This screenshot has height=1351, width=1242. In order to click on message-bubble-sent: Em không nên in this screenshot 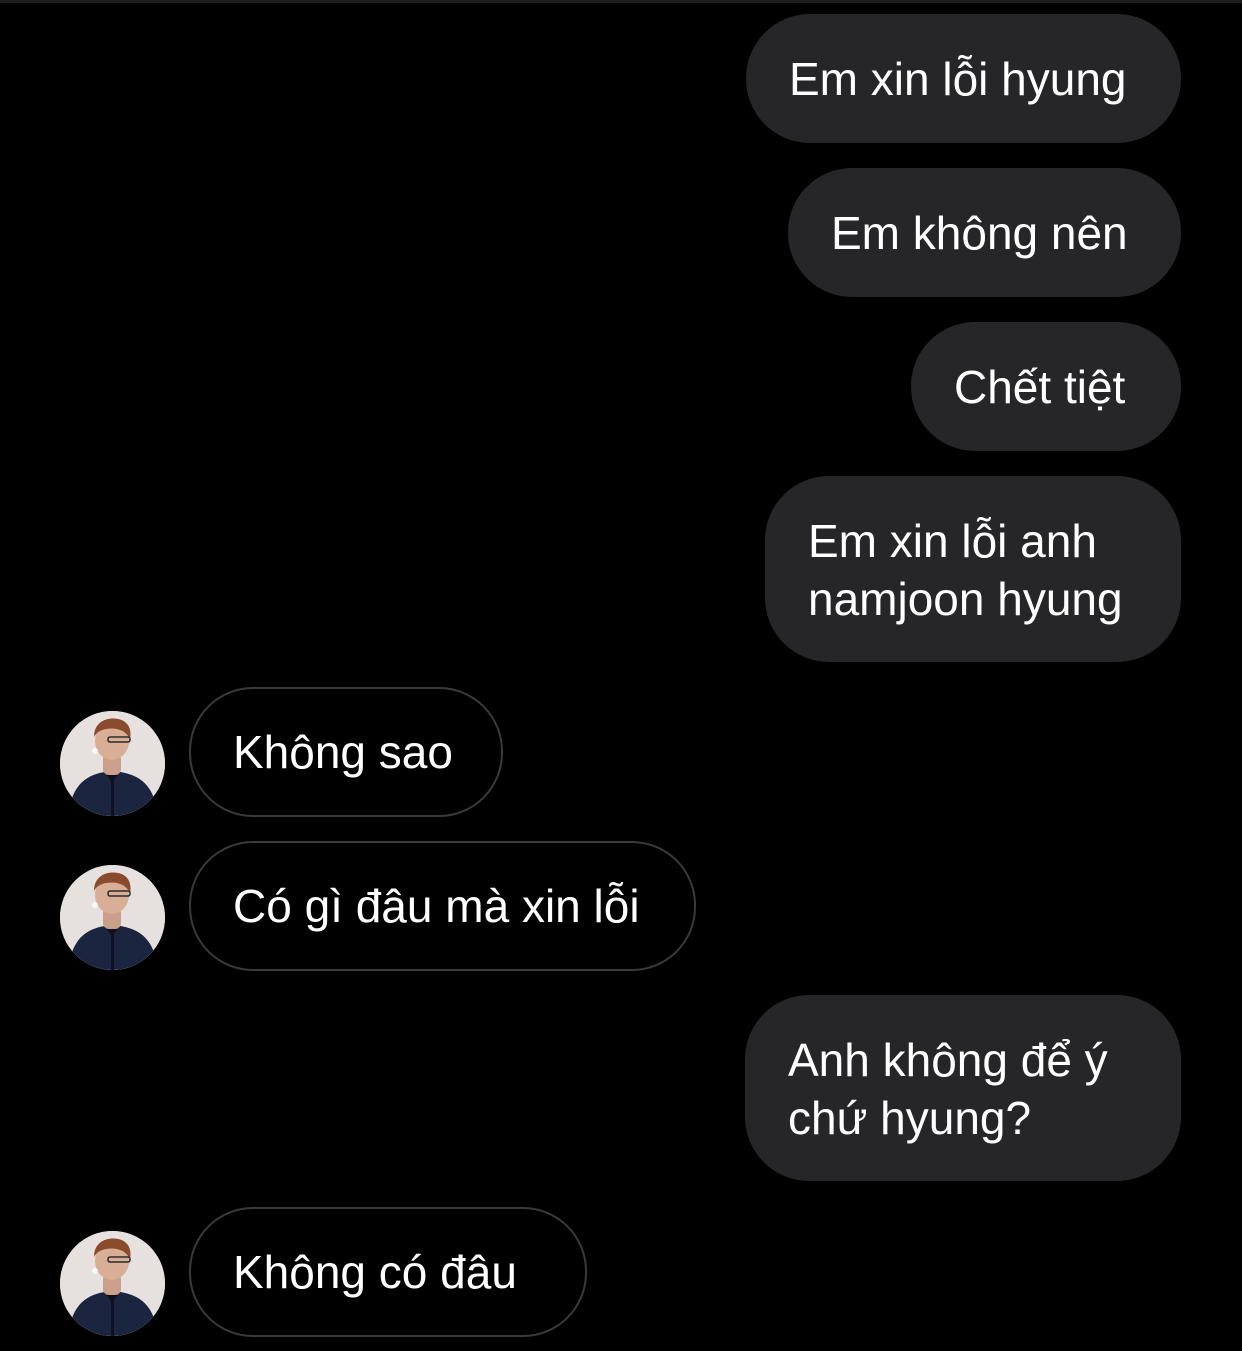, I will do `click(984, 232)`.